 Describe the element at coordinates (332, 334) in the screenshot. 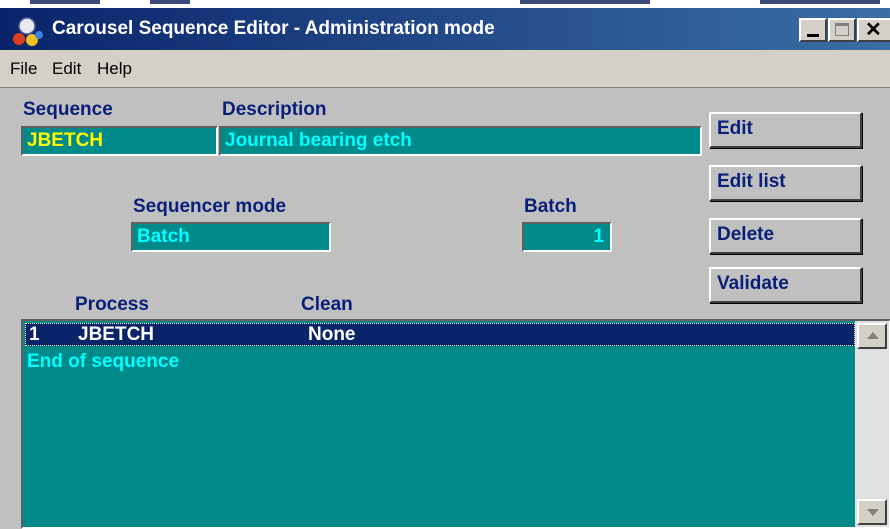

I see `row-clean: None` at that location.